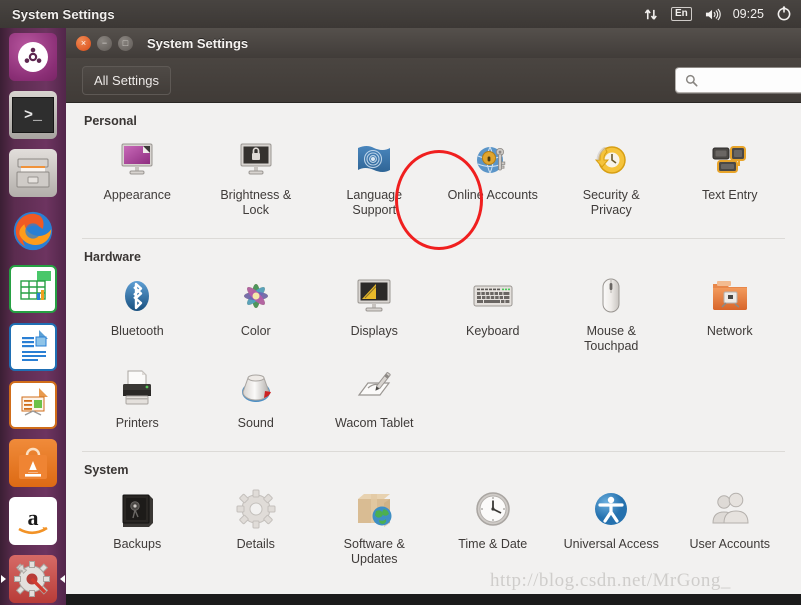  I want to click on settings-tile-sound: Sound, so click(256, 398).